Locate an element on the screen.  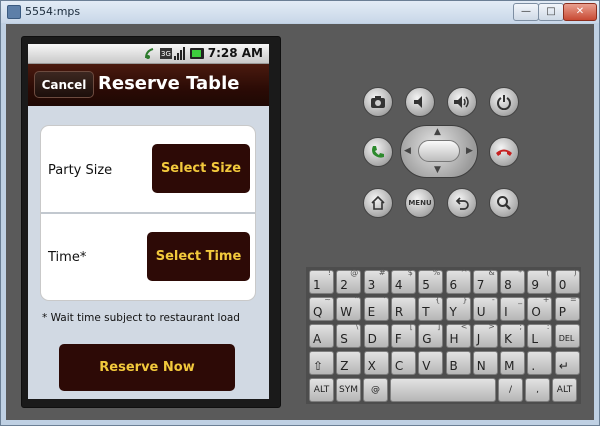
key-6: 6 ^ is located at coordinates (458, 281).